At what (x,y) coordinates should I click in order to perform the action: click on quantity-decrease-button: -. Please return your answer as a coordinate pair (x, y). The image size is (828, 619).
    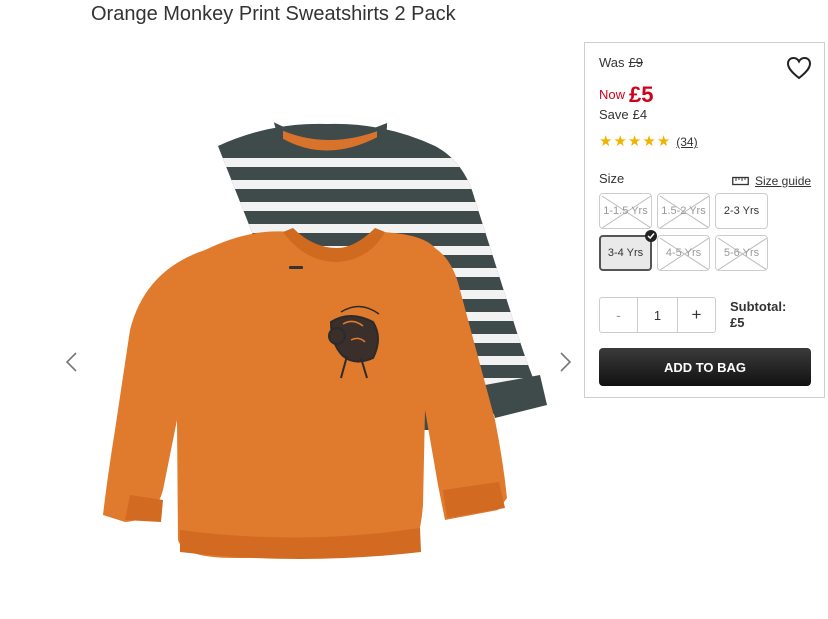
    Looking at the image, I should click on (618, 315).